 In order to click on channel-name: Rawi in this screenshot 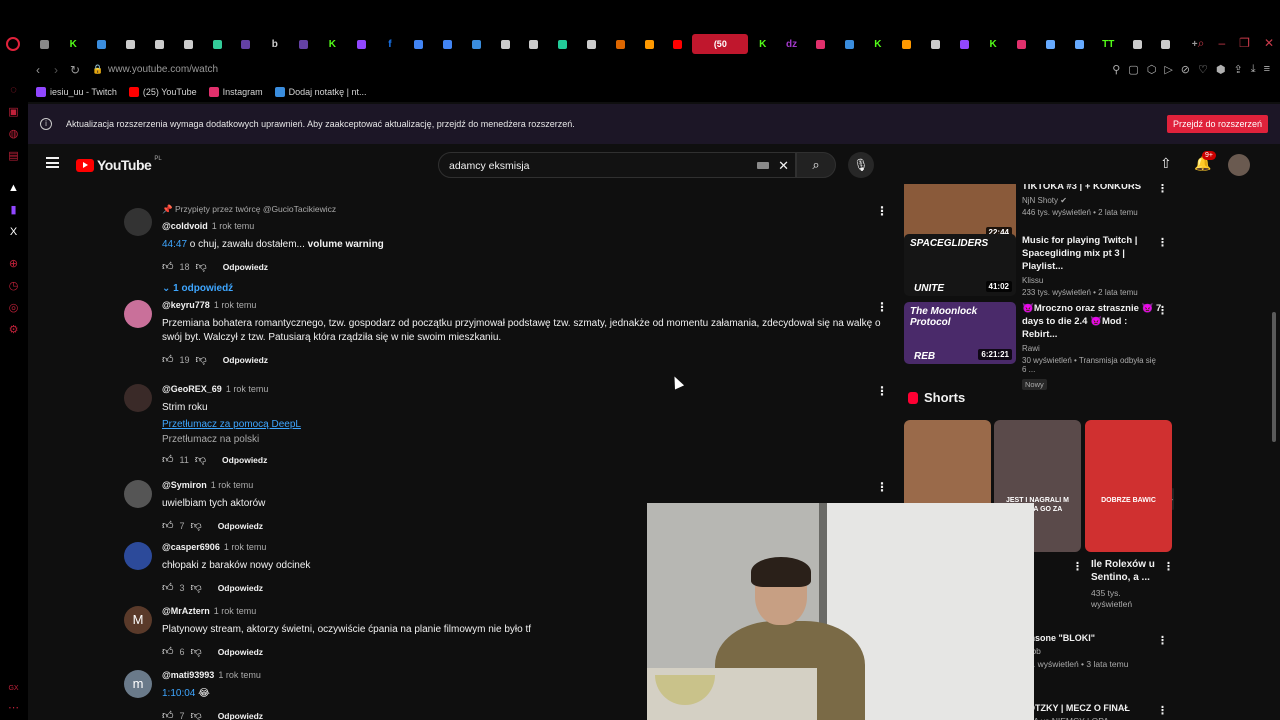, I will do `click(1092, 348)`.